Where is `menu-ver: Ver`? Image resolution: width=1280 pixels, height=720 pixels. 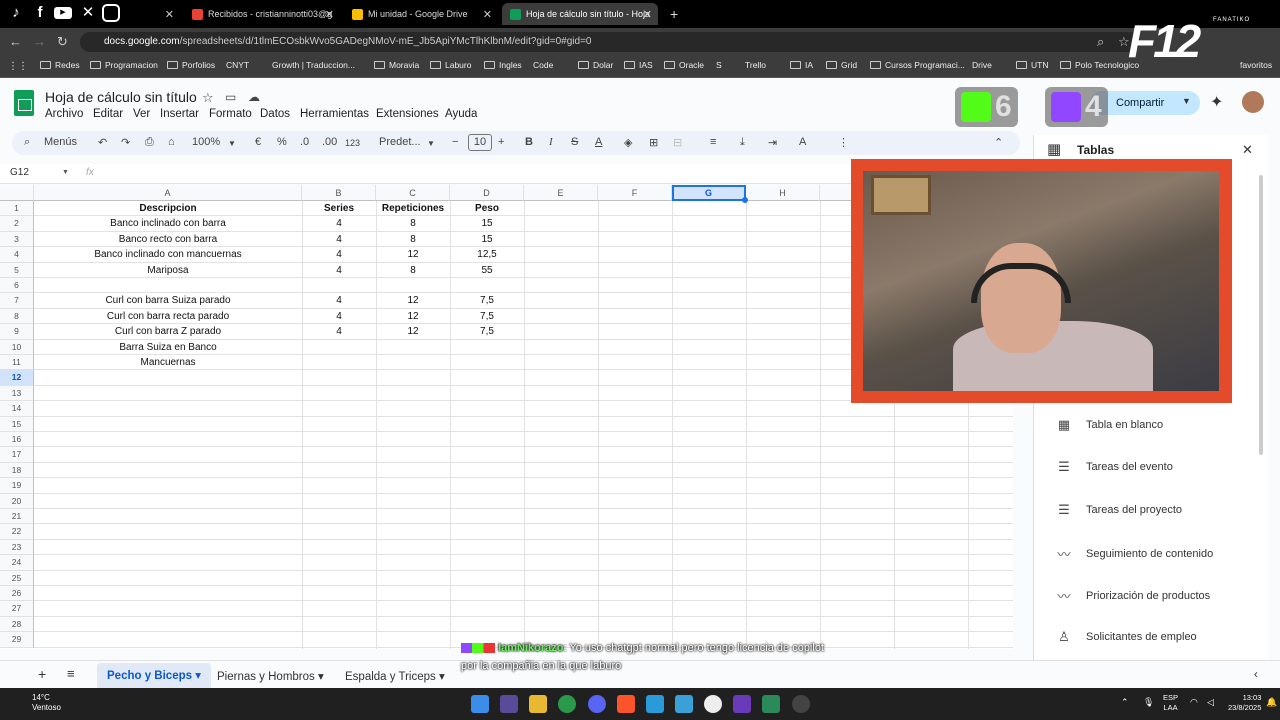 menu-ver: Ver is located at coordinates (141, 114).